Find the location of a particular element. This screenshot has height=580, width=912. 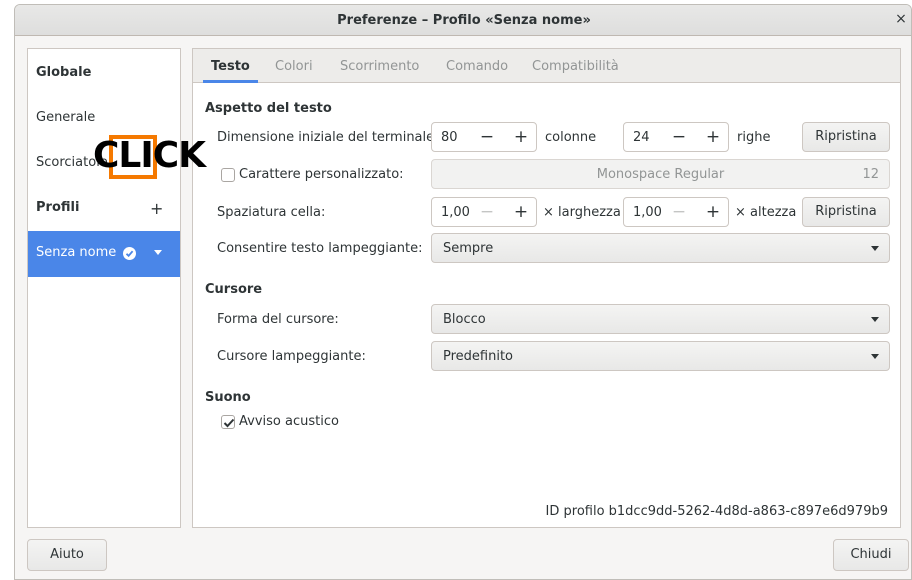

cursor-shape-label: Forma del cursore: is located at coordinates (278, 319).